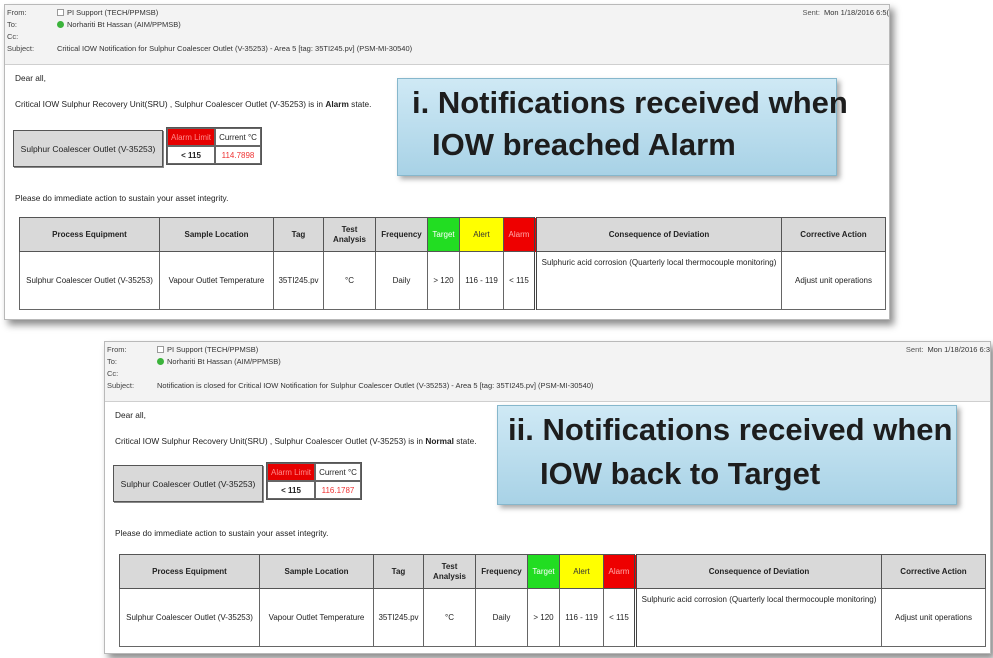 This screenshot has height=658, width=993. I want to click on limit-grid: Alarm Limit Current °C < 115 114.7898, so click(214, 146).